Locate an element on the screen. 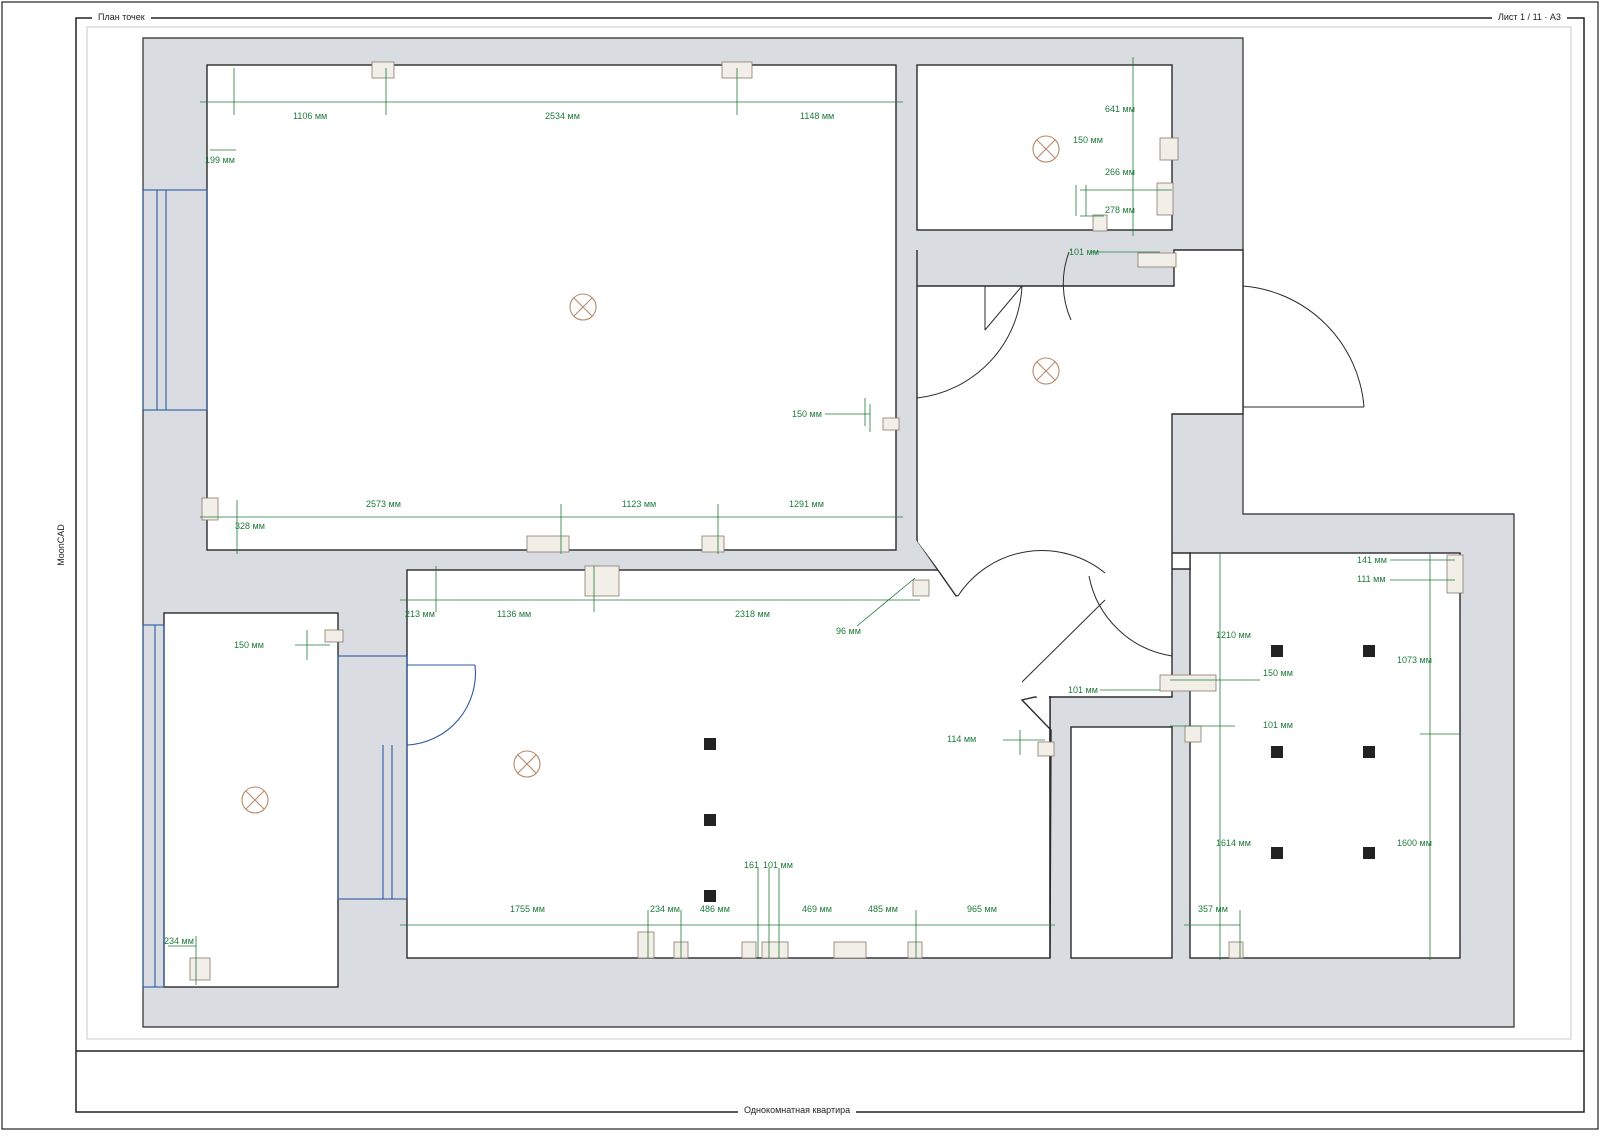 The image size is (1600, 1136). dim-label: 111 мм is located at coordinates (1371, 579).